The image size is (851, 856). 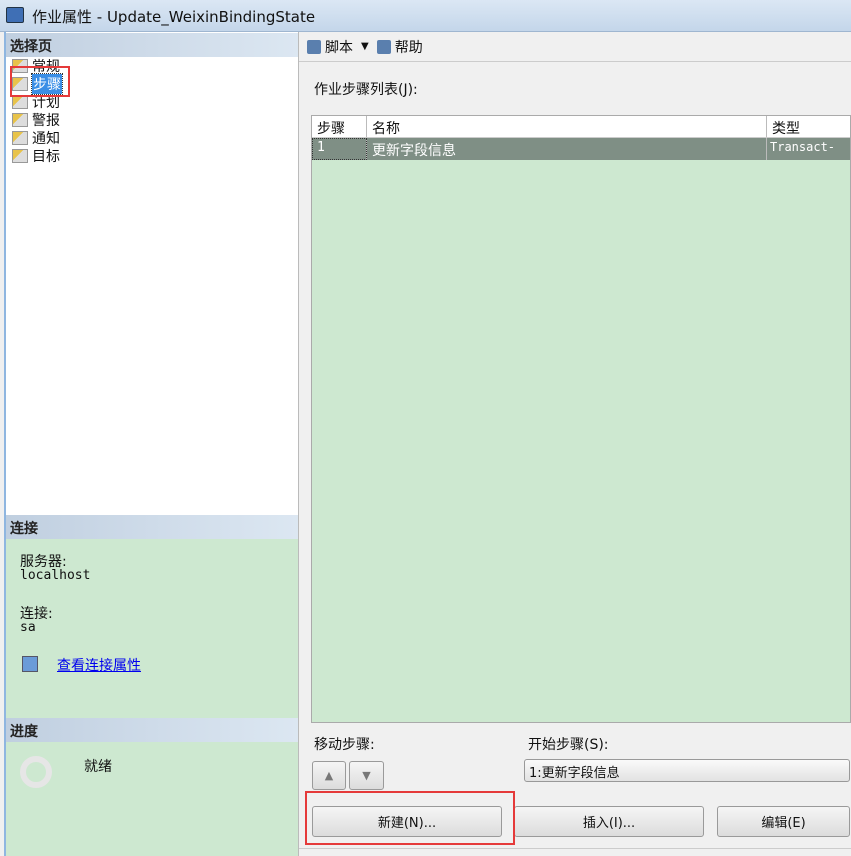 What do you see at coordinates (152, 628) in the screenshot?
I see `connection-section: 服务器: localhost 连接: sa 查看连接属性` at bounding box center [152, 628].